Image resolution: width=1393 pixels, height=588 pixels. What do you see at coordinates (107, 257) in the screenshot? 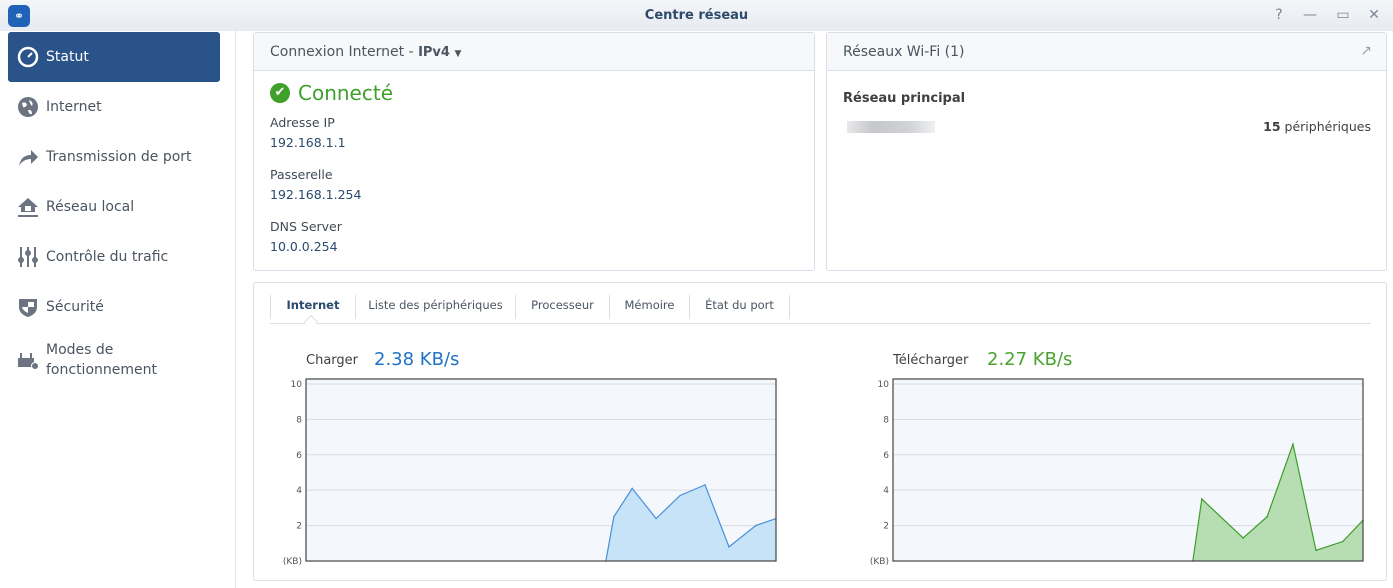
I see `sidebar-item-label: Contrôle du trafic` at bounding box center [107, 257].